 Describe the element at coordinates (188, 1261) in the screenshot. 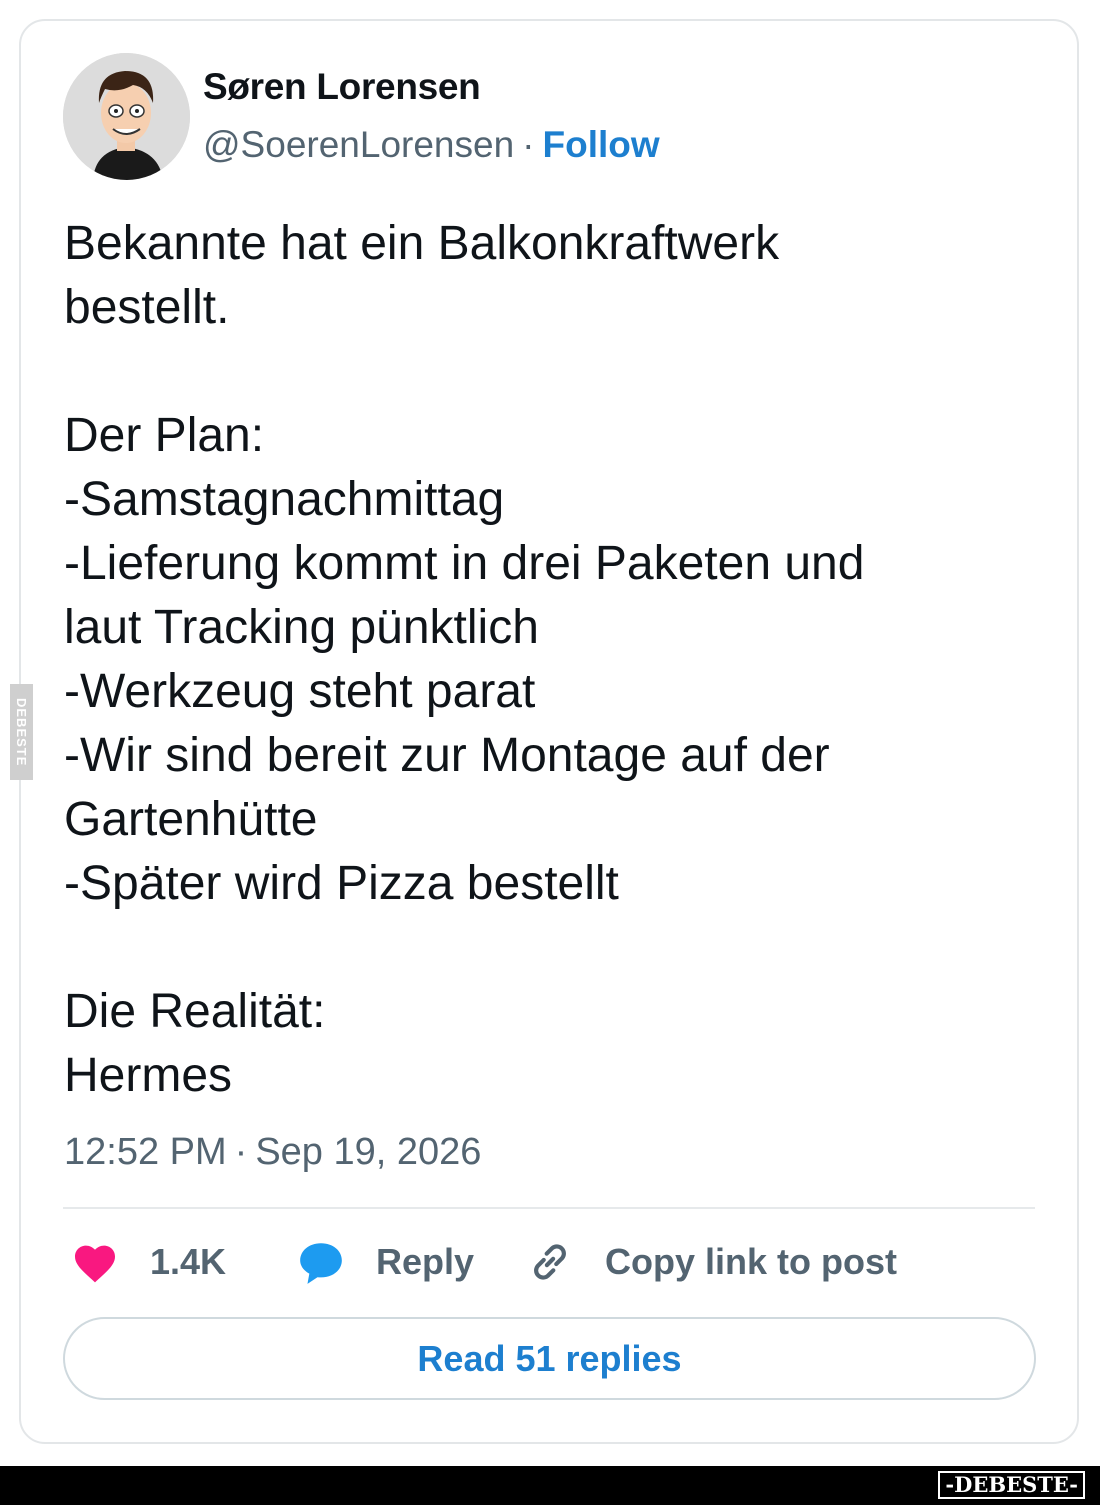

I see `like-count: 1.4K` at that location.